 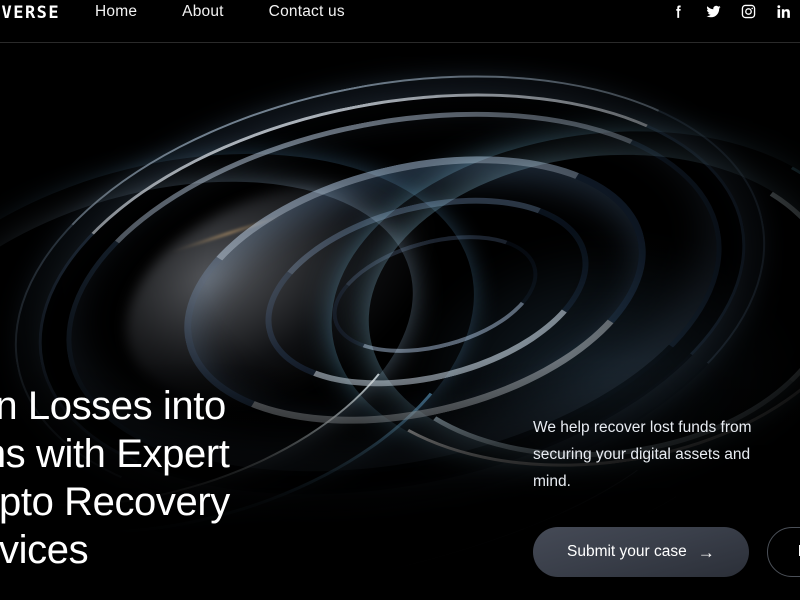 I want to click on hero-headline-line: Services, so click(x=44, y=550).